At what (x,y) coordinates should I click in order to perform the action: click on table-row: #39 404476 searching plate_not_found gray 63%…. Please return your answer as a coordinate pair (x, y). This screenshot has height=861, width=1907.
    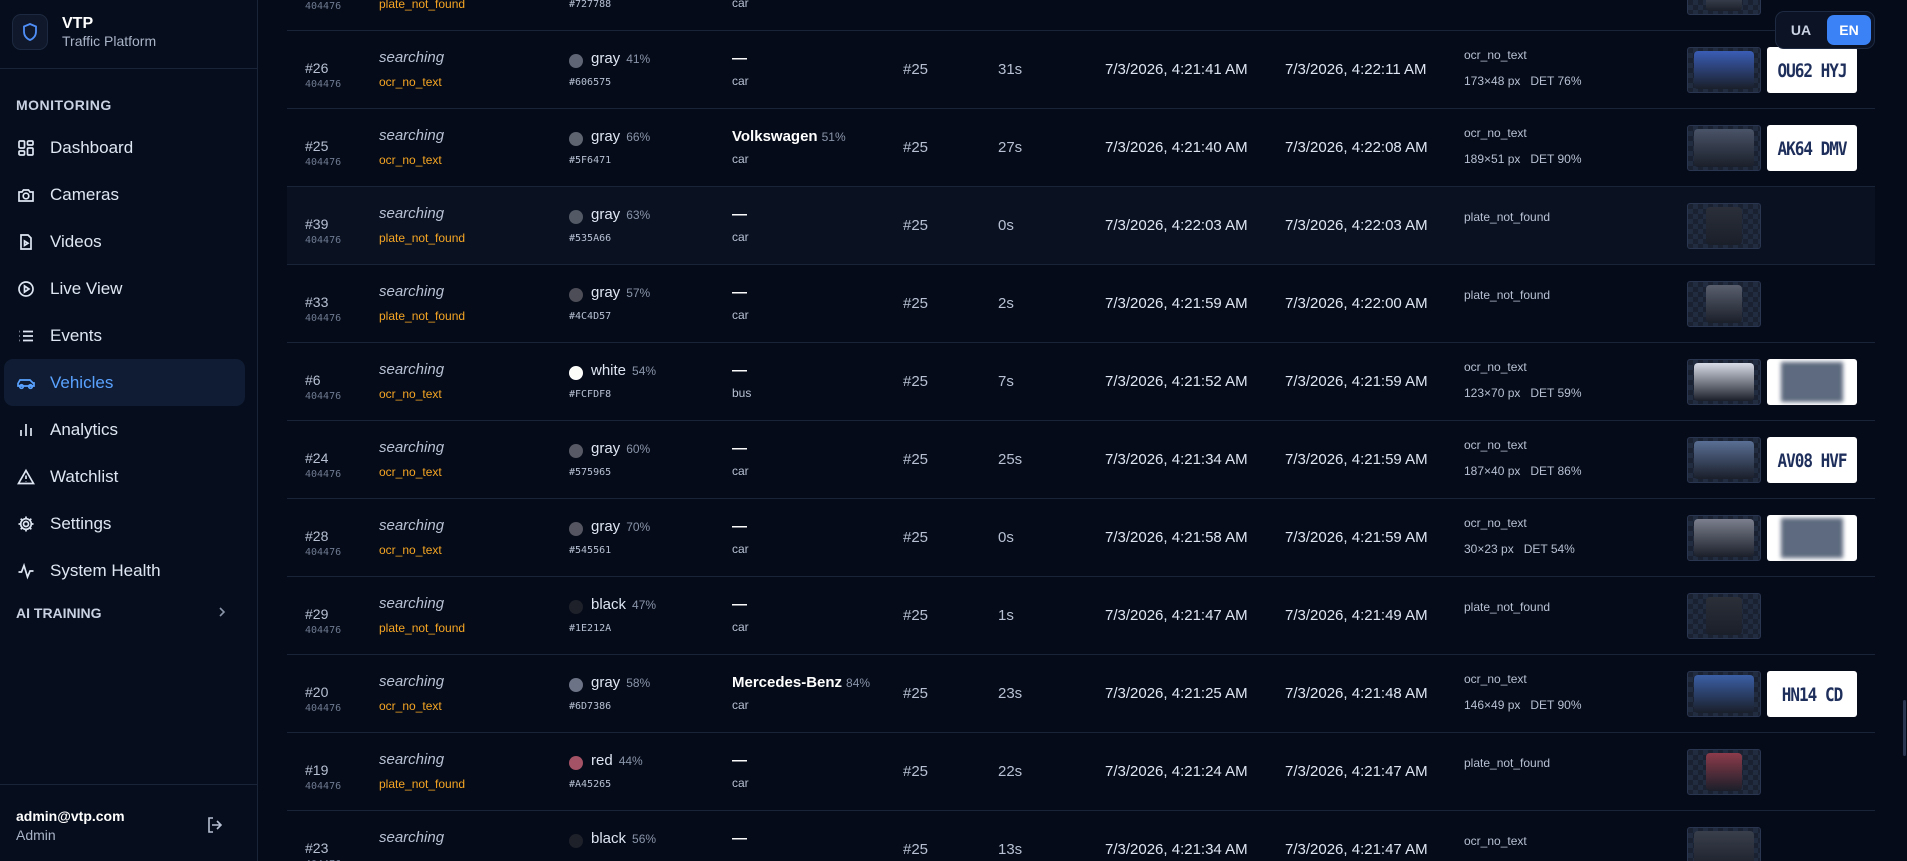
    Looking at the image, I should click on (1081, 226).